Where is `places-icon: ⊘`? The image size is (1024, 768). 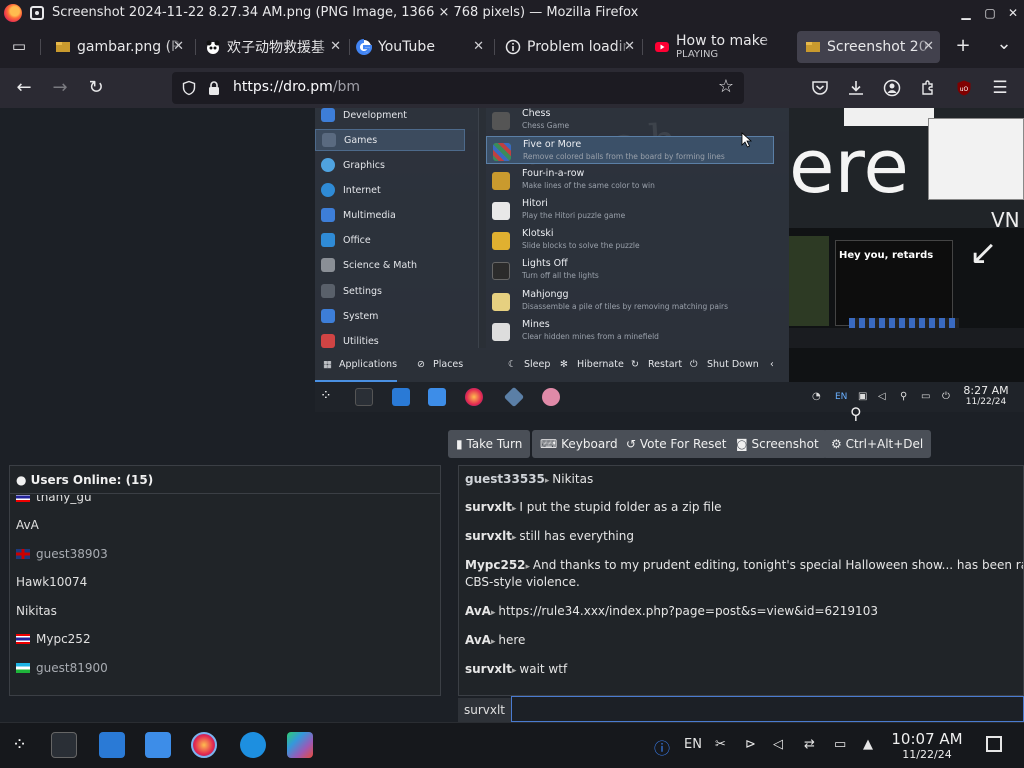
places-icon: ⊘ is located at coordinates (421, 364).